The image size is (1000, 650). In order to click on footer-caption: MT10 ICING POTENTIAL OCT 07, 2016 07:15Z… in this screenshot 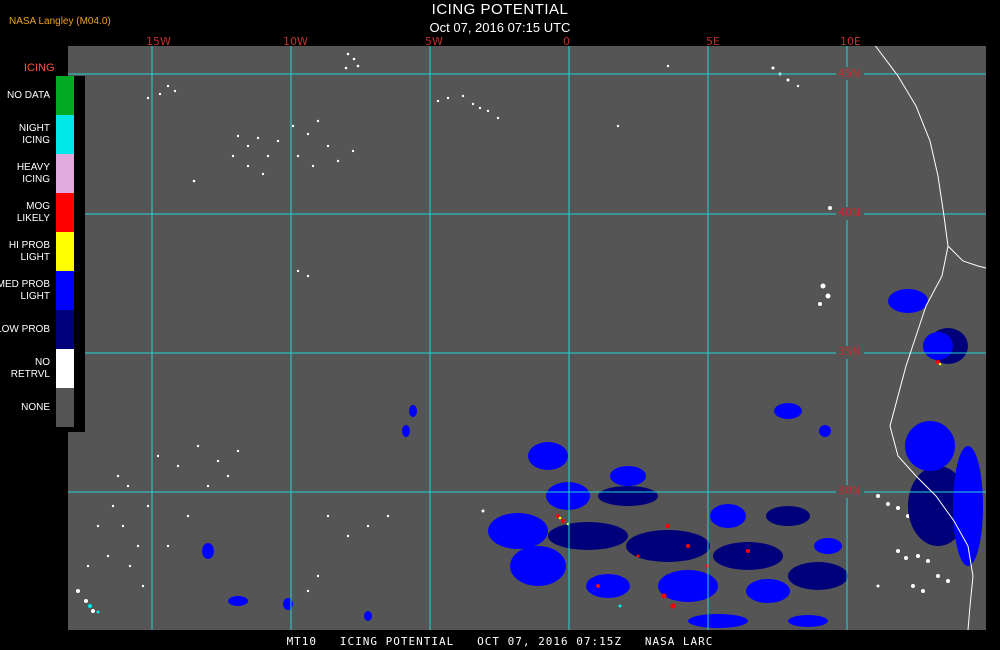, I will do `click(500, 641)`.